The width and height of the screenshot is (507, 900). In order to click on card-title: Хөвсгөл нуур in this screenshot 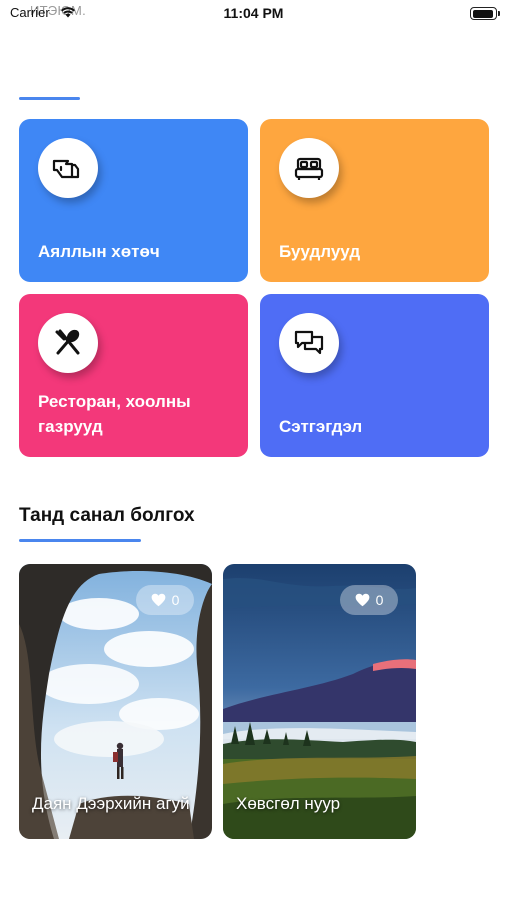, I will do `click(288, 803)`.